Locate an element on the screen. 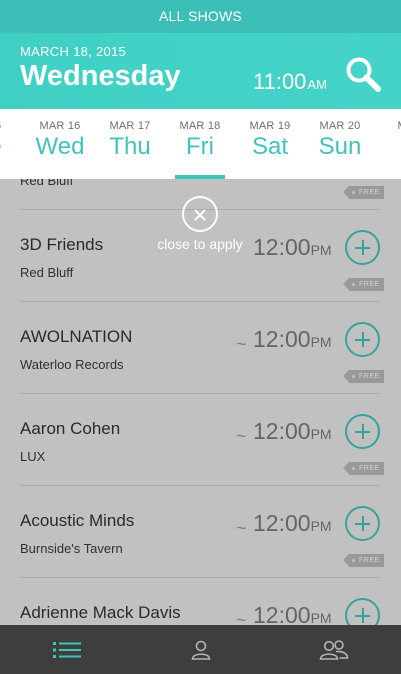 This screenshot has width=401, height=674. date-tab-month: MAR 19 is located at coordinates (270, 126).